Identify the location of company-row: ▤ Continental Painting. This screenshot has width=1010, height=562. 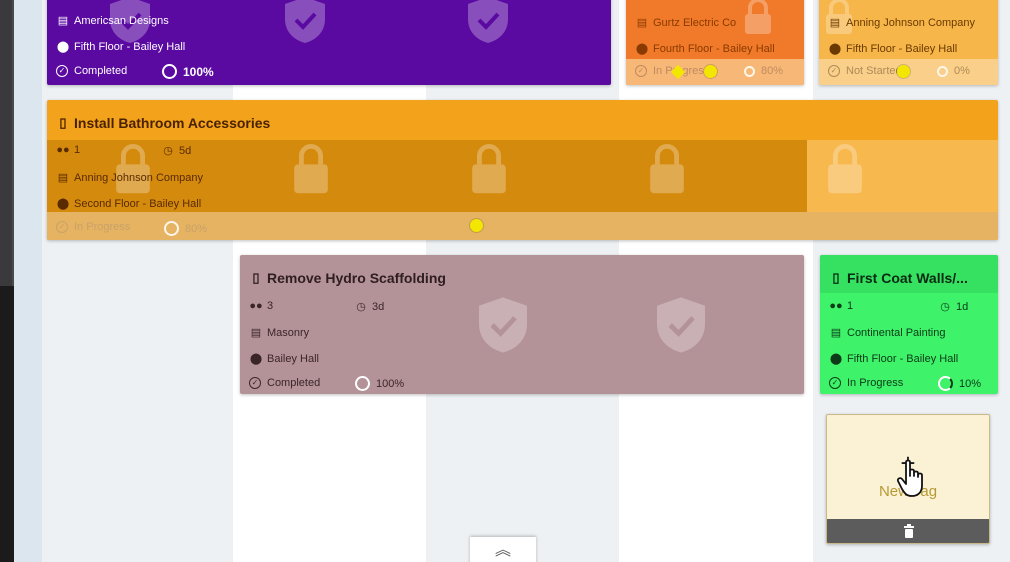
(887, 333).